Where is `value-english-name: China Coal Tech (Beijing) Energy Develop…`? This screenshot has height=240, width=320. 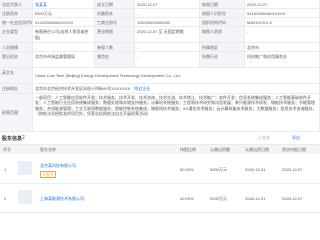 value-english-name: China Coal Tech (Beijing) Energy Develop… is located at coordinates (176, 76).